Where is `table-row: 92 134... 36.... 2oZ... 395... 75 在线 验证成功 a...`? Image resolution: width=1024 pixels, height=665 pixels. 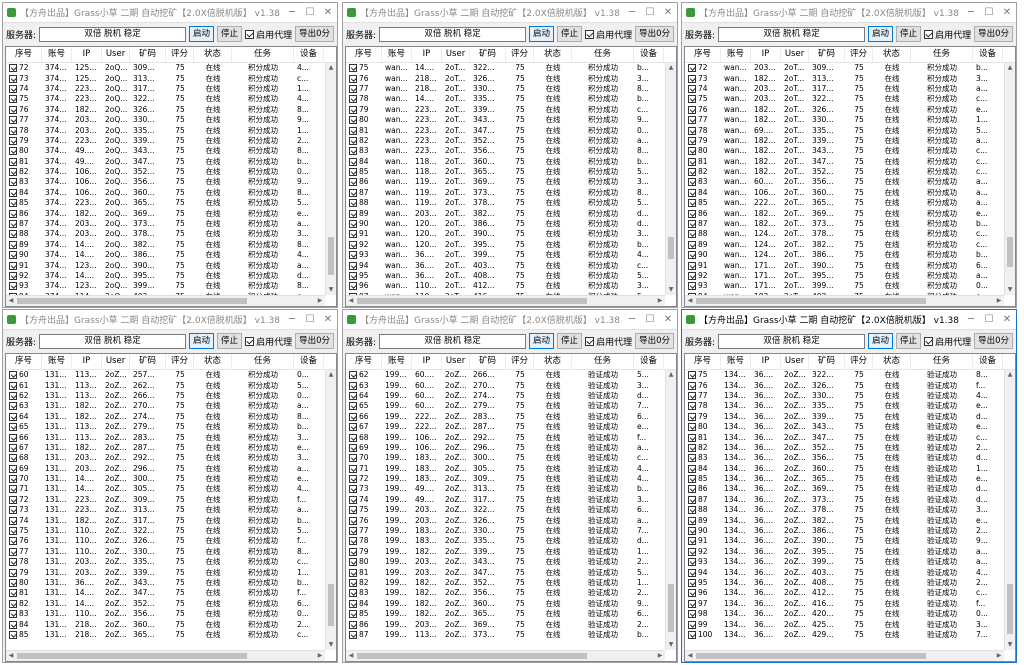 table-row: 92 134... 36.... 2oZ... 395... 75 在线 验证成功 a... is located at coordinates (850, 552).